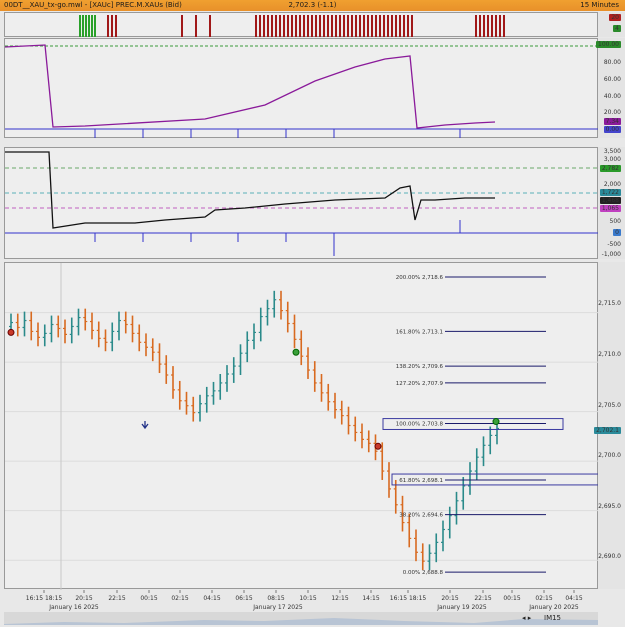 This screenshot has width=625, height=627. I want to click on cum-axis-label: 2,000, so click(612, 184).